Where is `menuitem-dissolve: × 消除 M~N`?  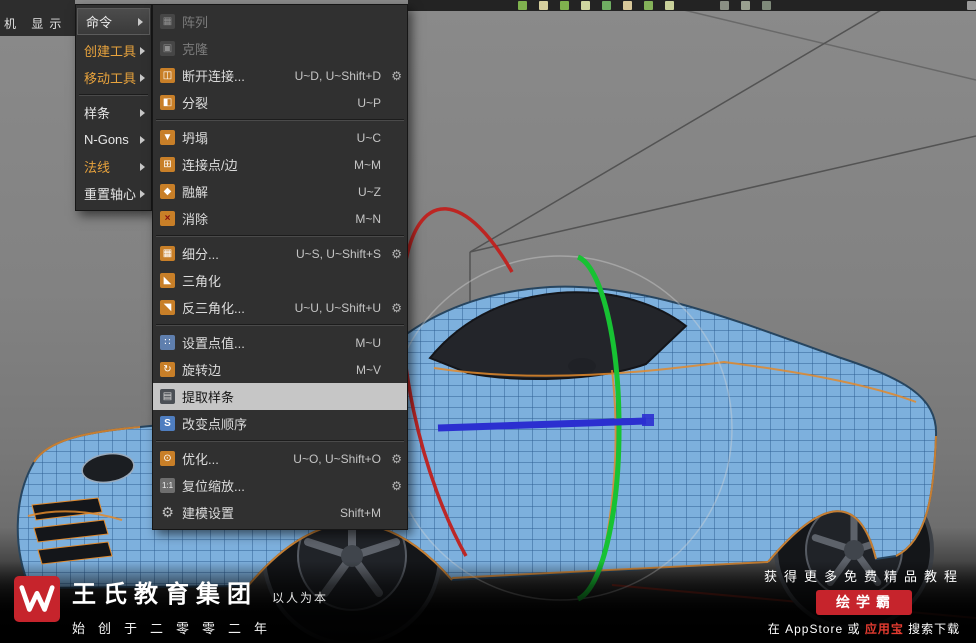
menuitem-dissolve: × 消除 M~N is located at coordinates (280, 218).